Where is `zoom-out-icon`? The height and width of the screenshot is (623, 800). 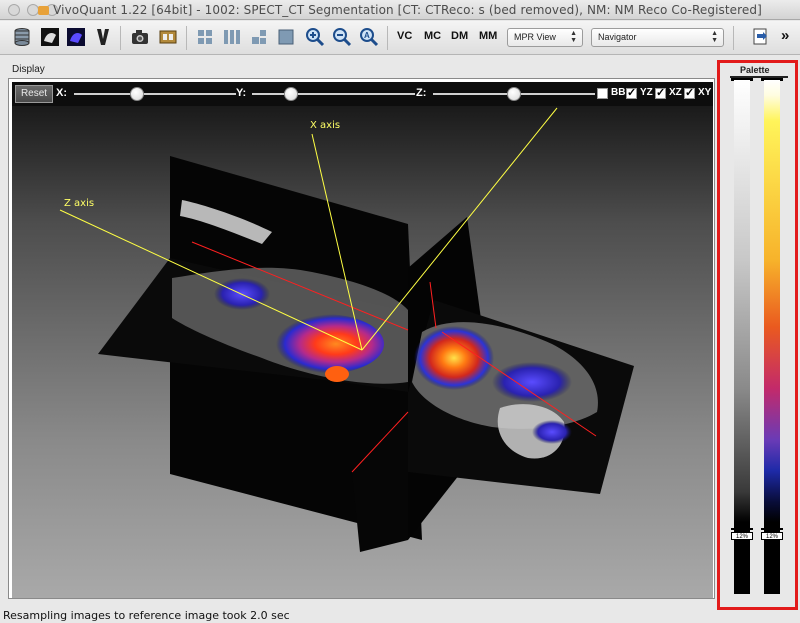
zoom-out-icon is located at coordinates (342, 37).